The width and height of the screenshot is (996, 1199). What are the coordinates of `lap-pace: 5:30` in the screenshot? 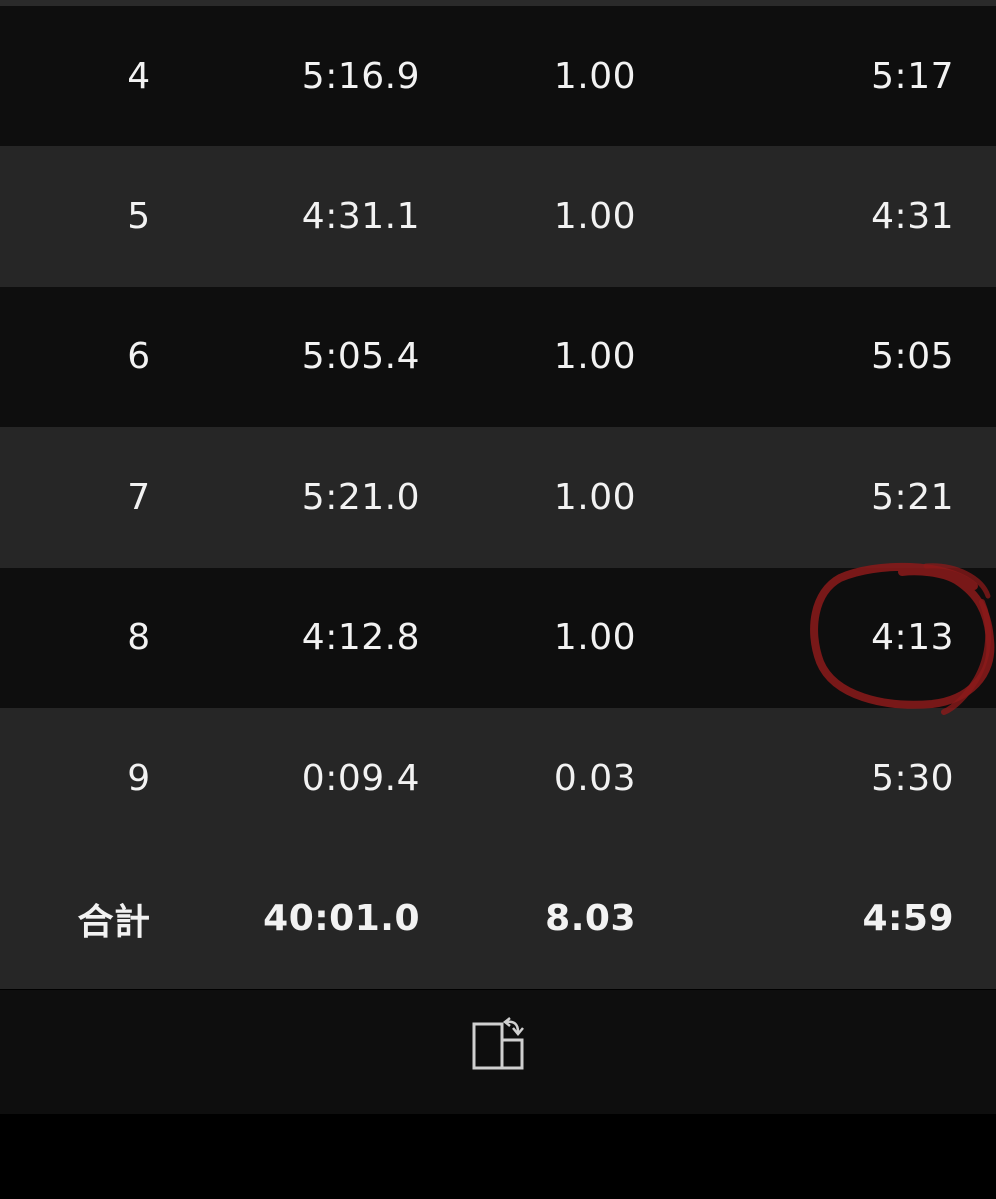 It's located at (912, 778).